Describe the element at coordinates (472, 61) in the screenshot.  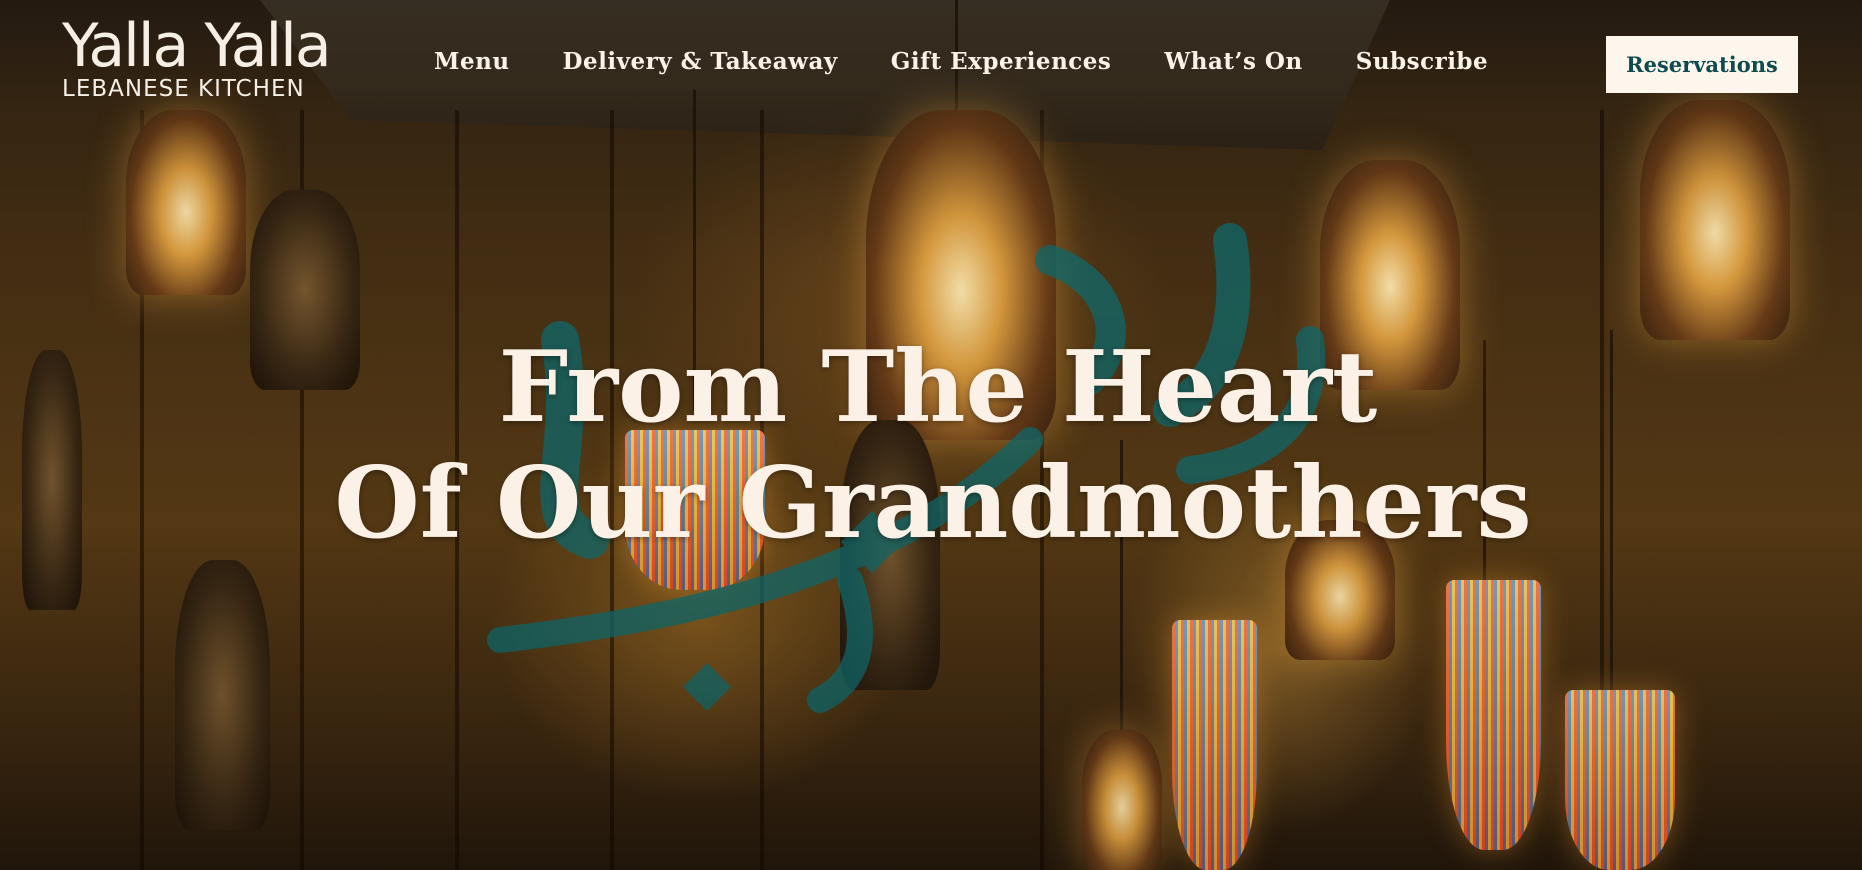
I see `nav-item-menu: Menu` at that location.